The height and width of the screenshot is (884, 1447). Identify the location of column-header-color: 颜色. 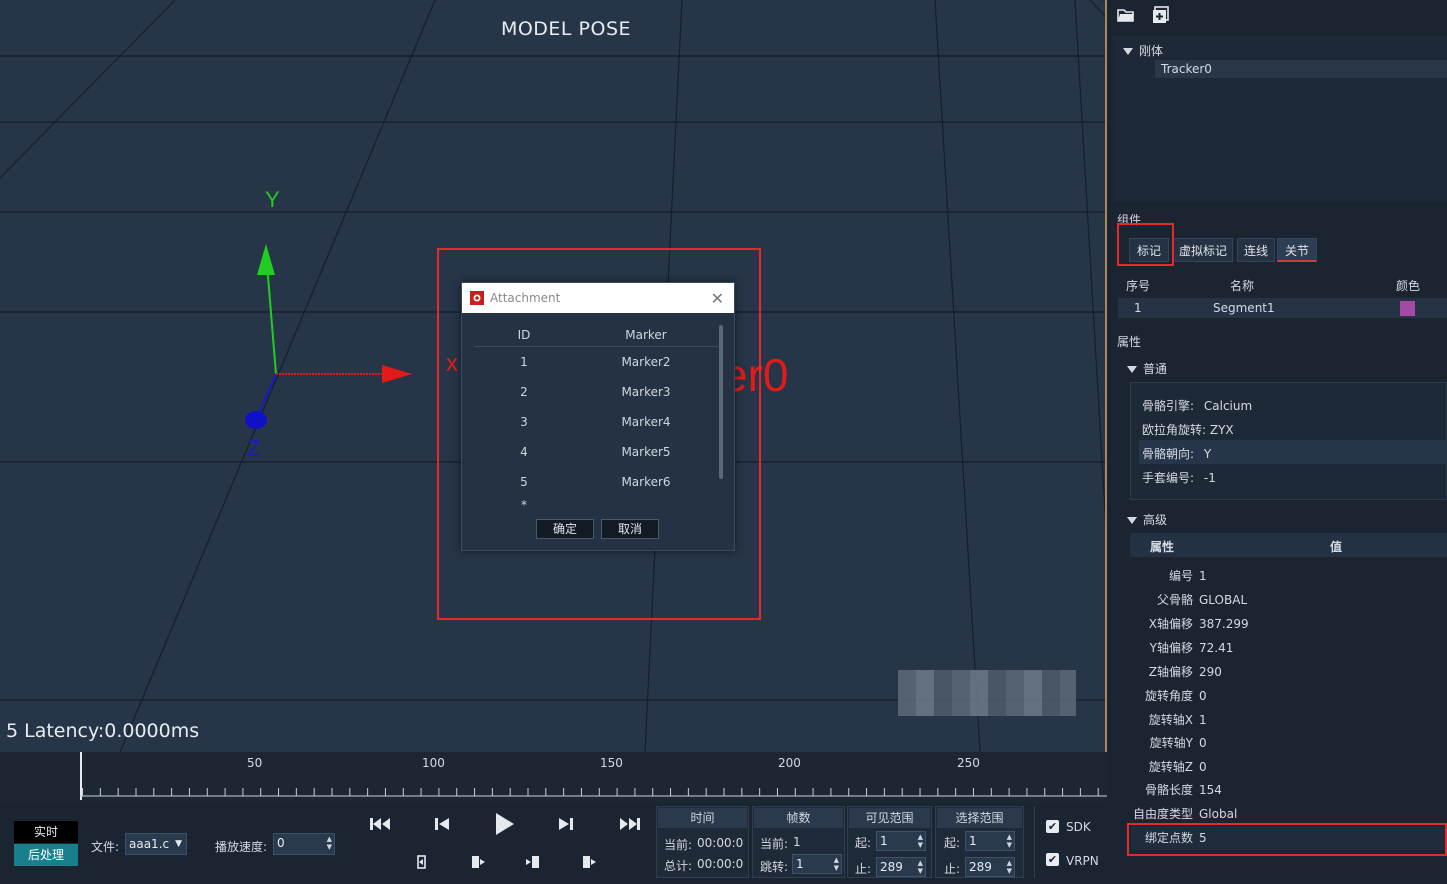
(1408, 286).